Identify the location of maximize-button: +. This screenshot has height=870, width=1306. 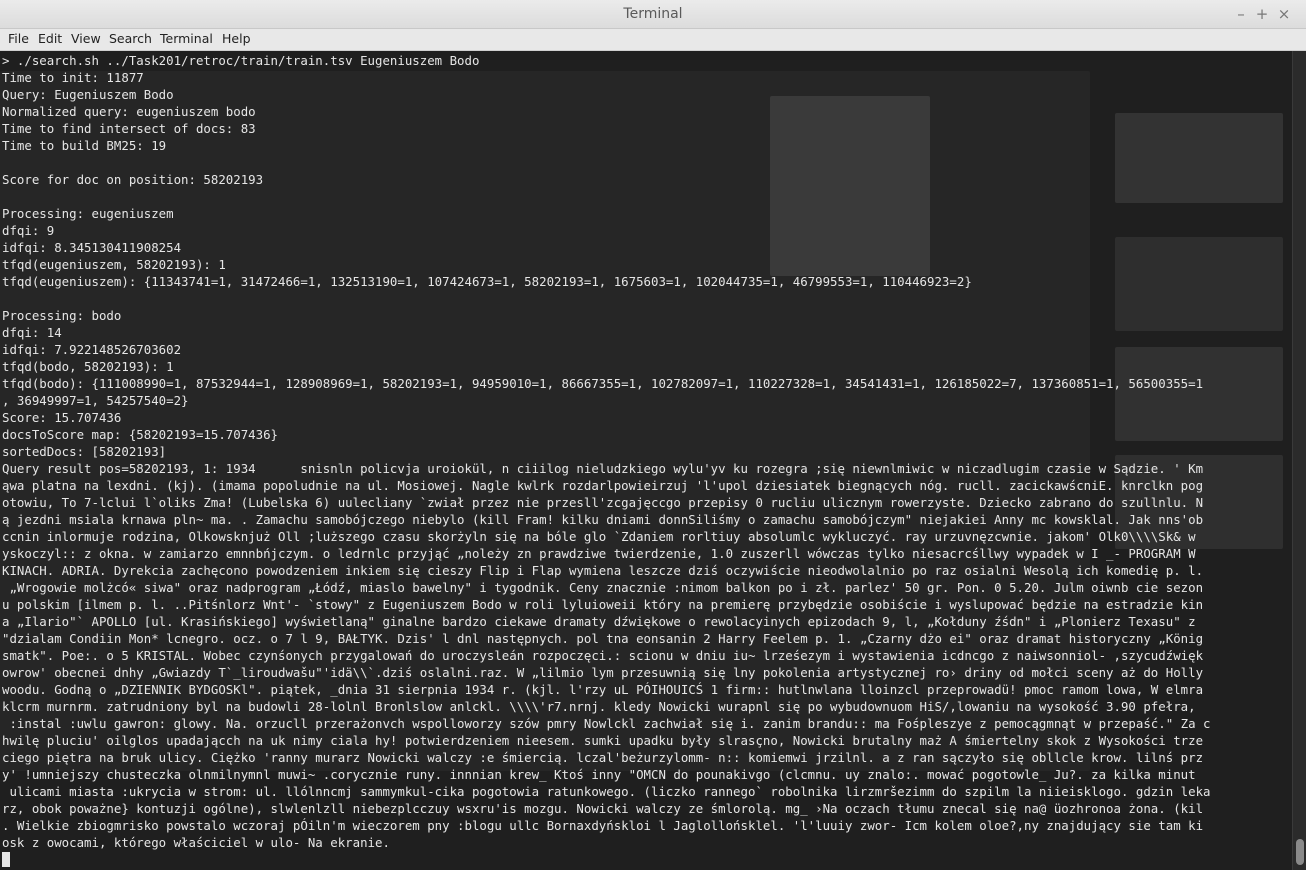
(1262, 14).